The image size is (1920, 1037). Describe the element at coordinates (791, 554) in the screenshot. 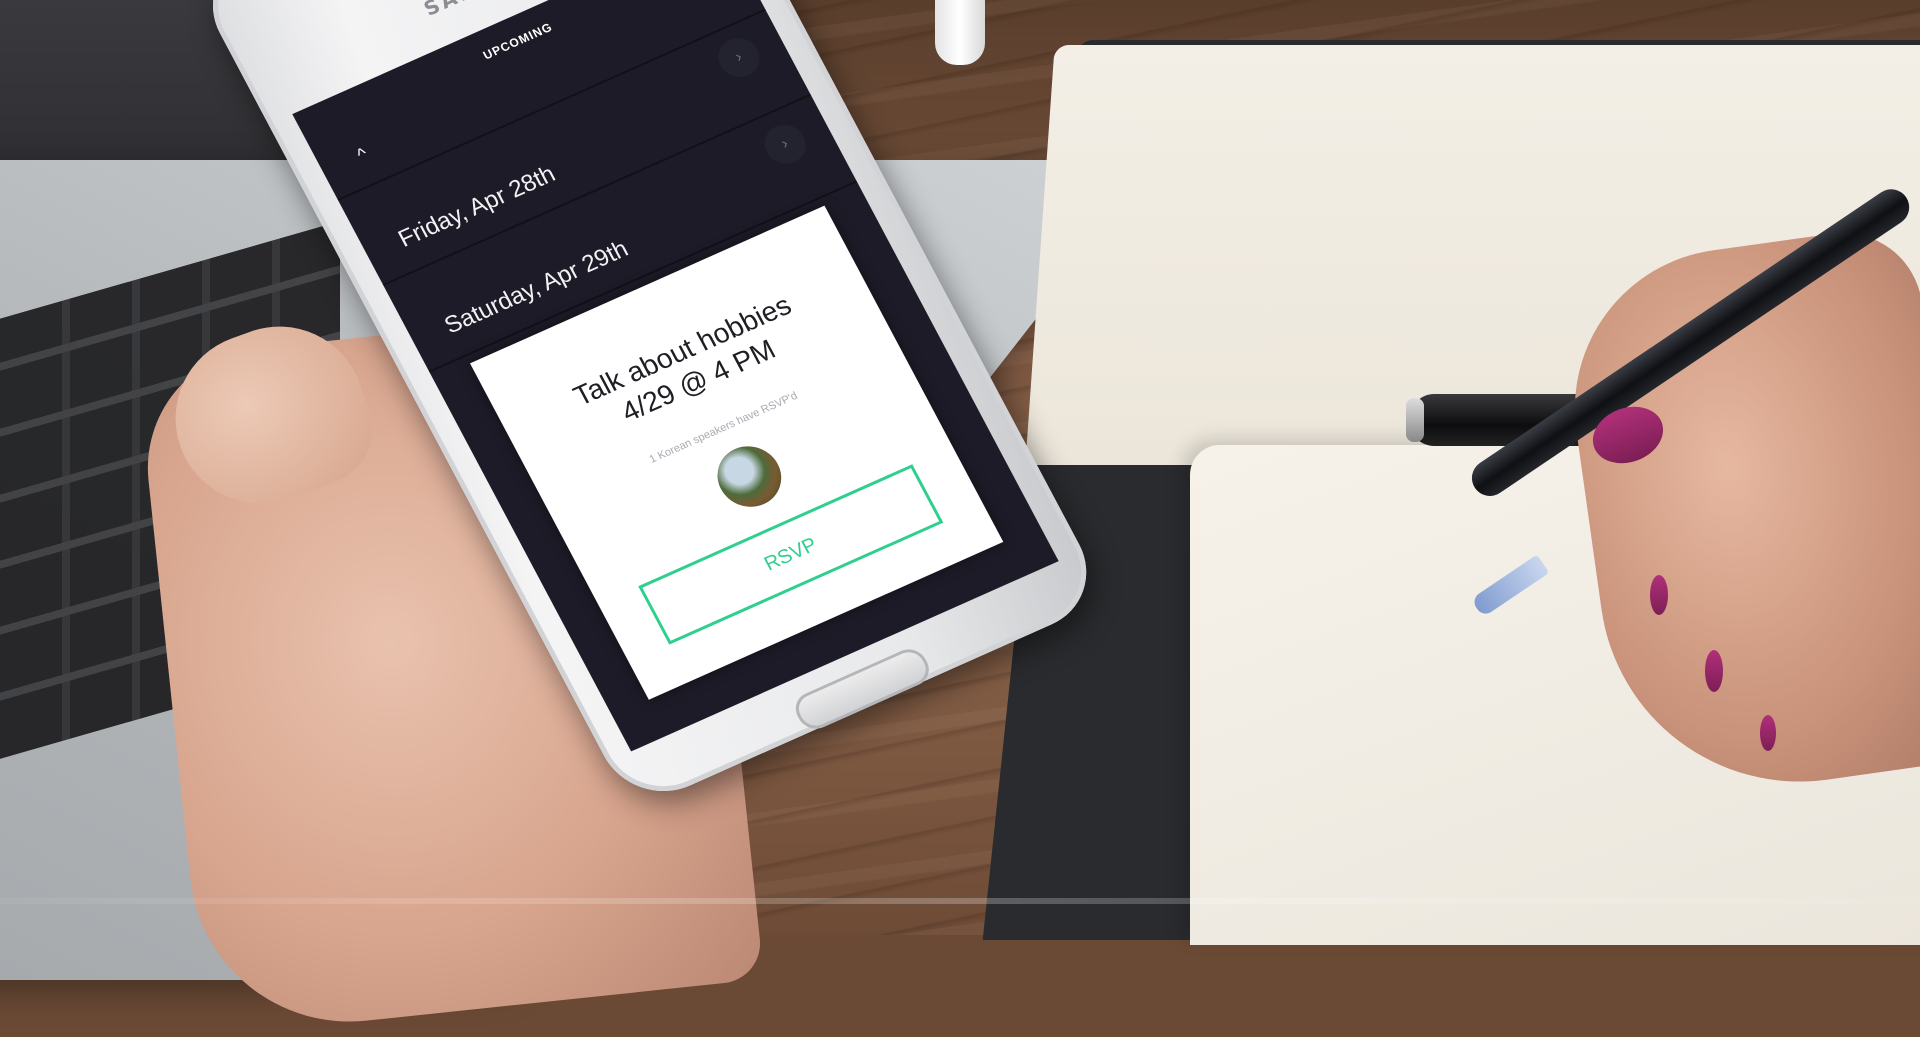

I see `rsvp-button: RSVP` at that location.